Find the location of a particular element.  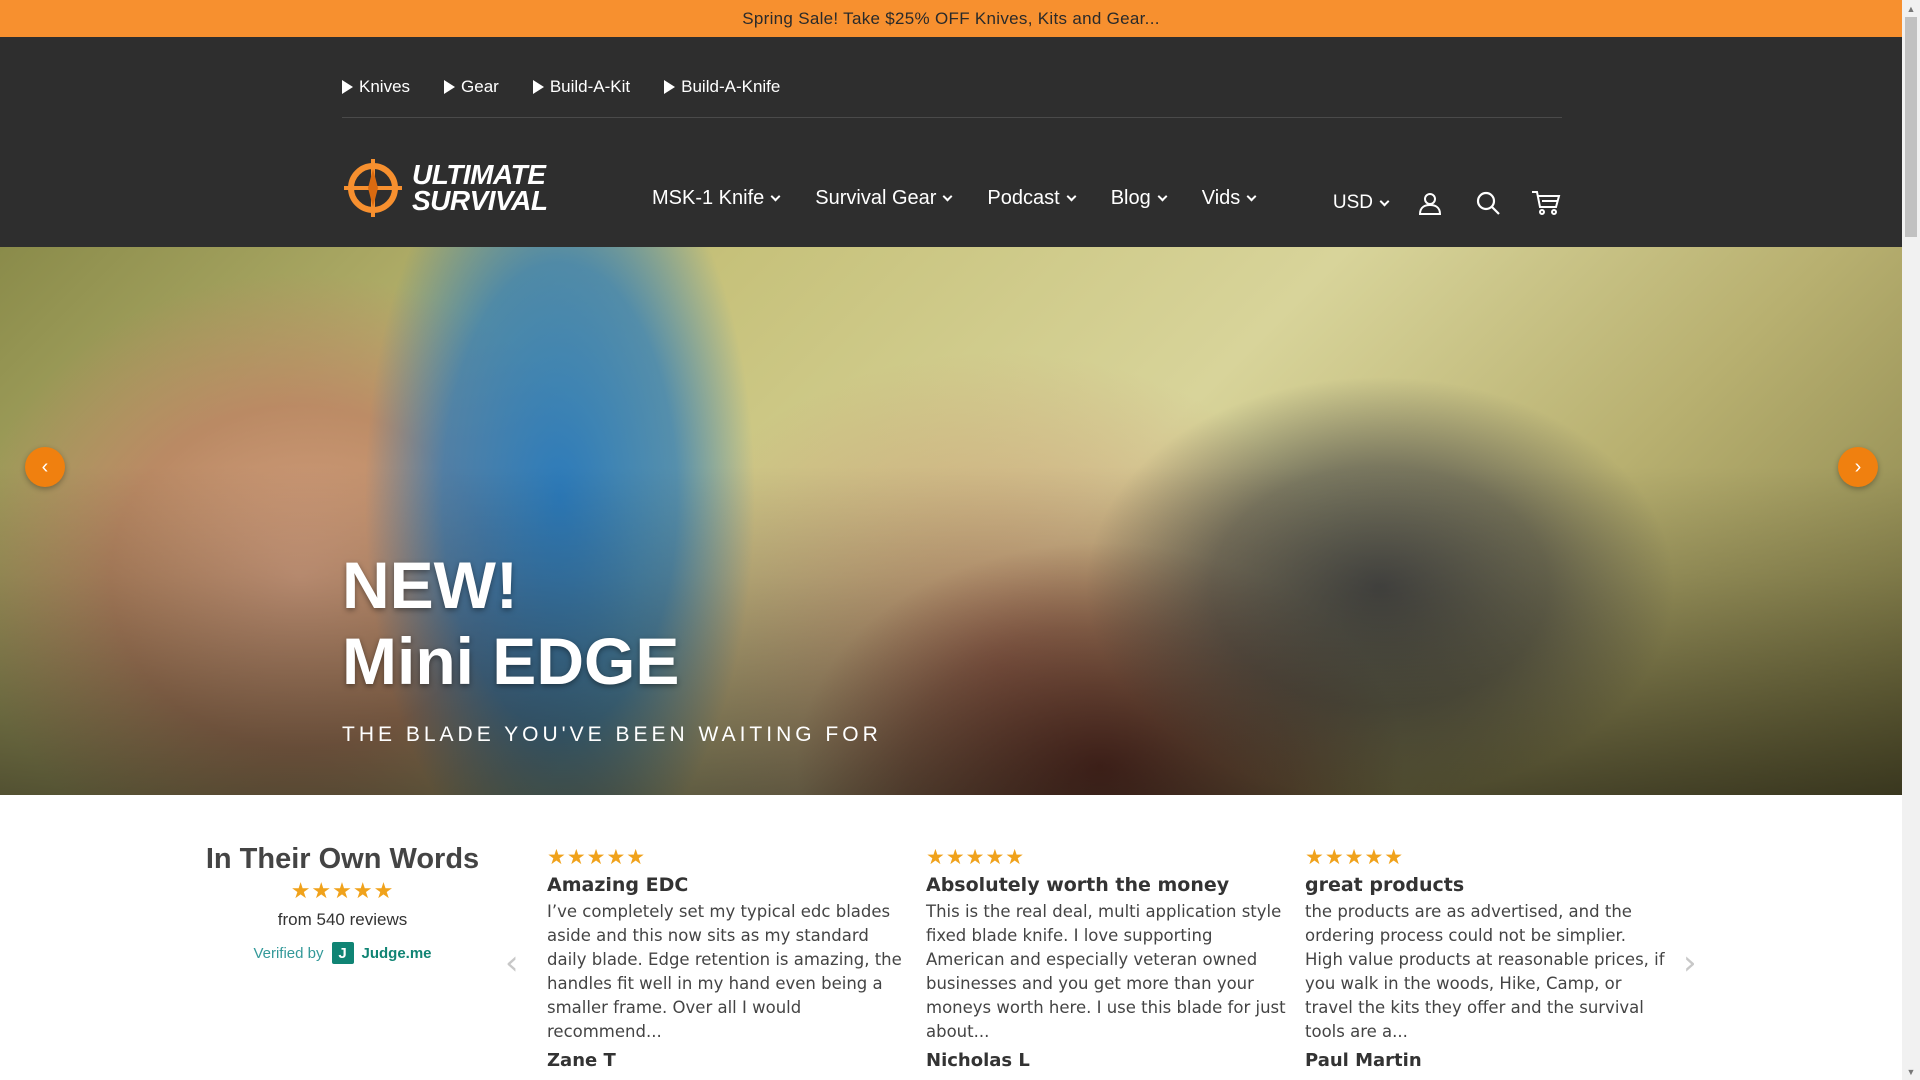

search-icon is located at coordinates (1488, 203).